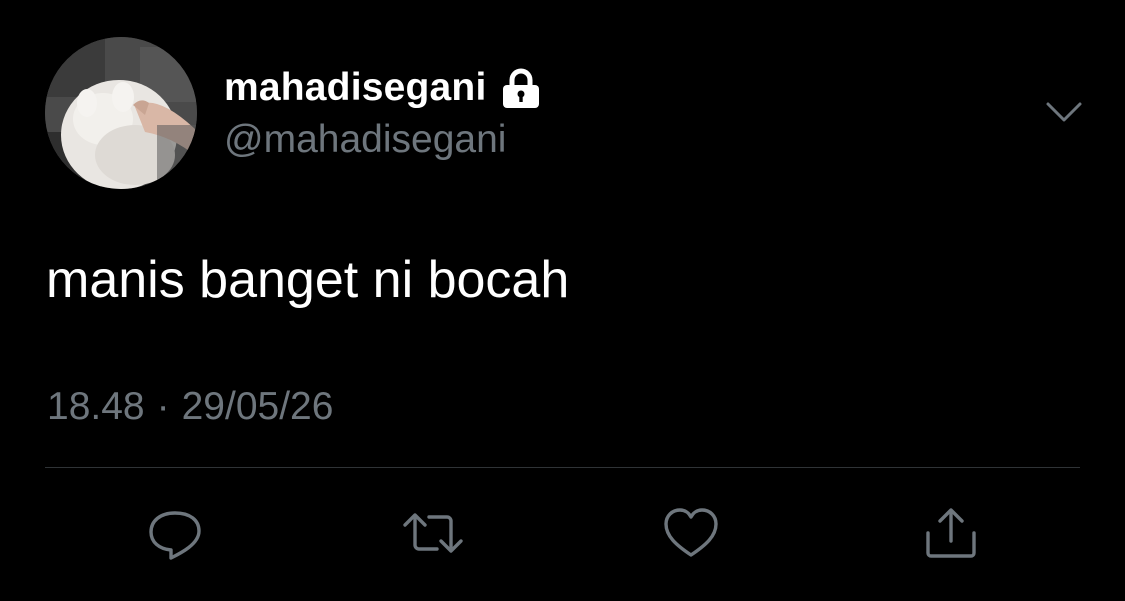 This screenshot has height=601, width=1125. What do you see at coordinates (365, 140) in the screenshot?
I see `user-handle: @mahadisegani` at bounding box center [365, 140].